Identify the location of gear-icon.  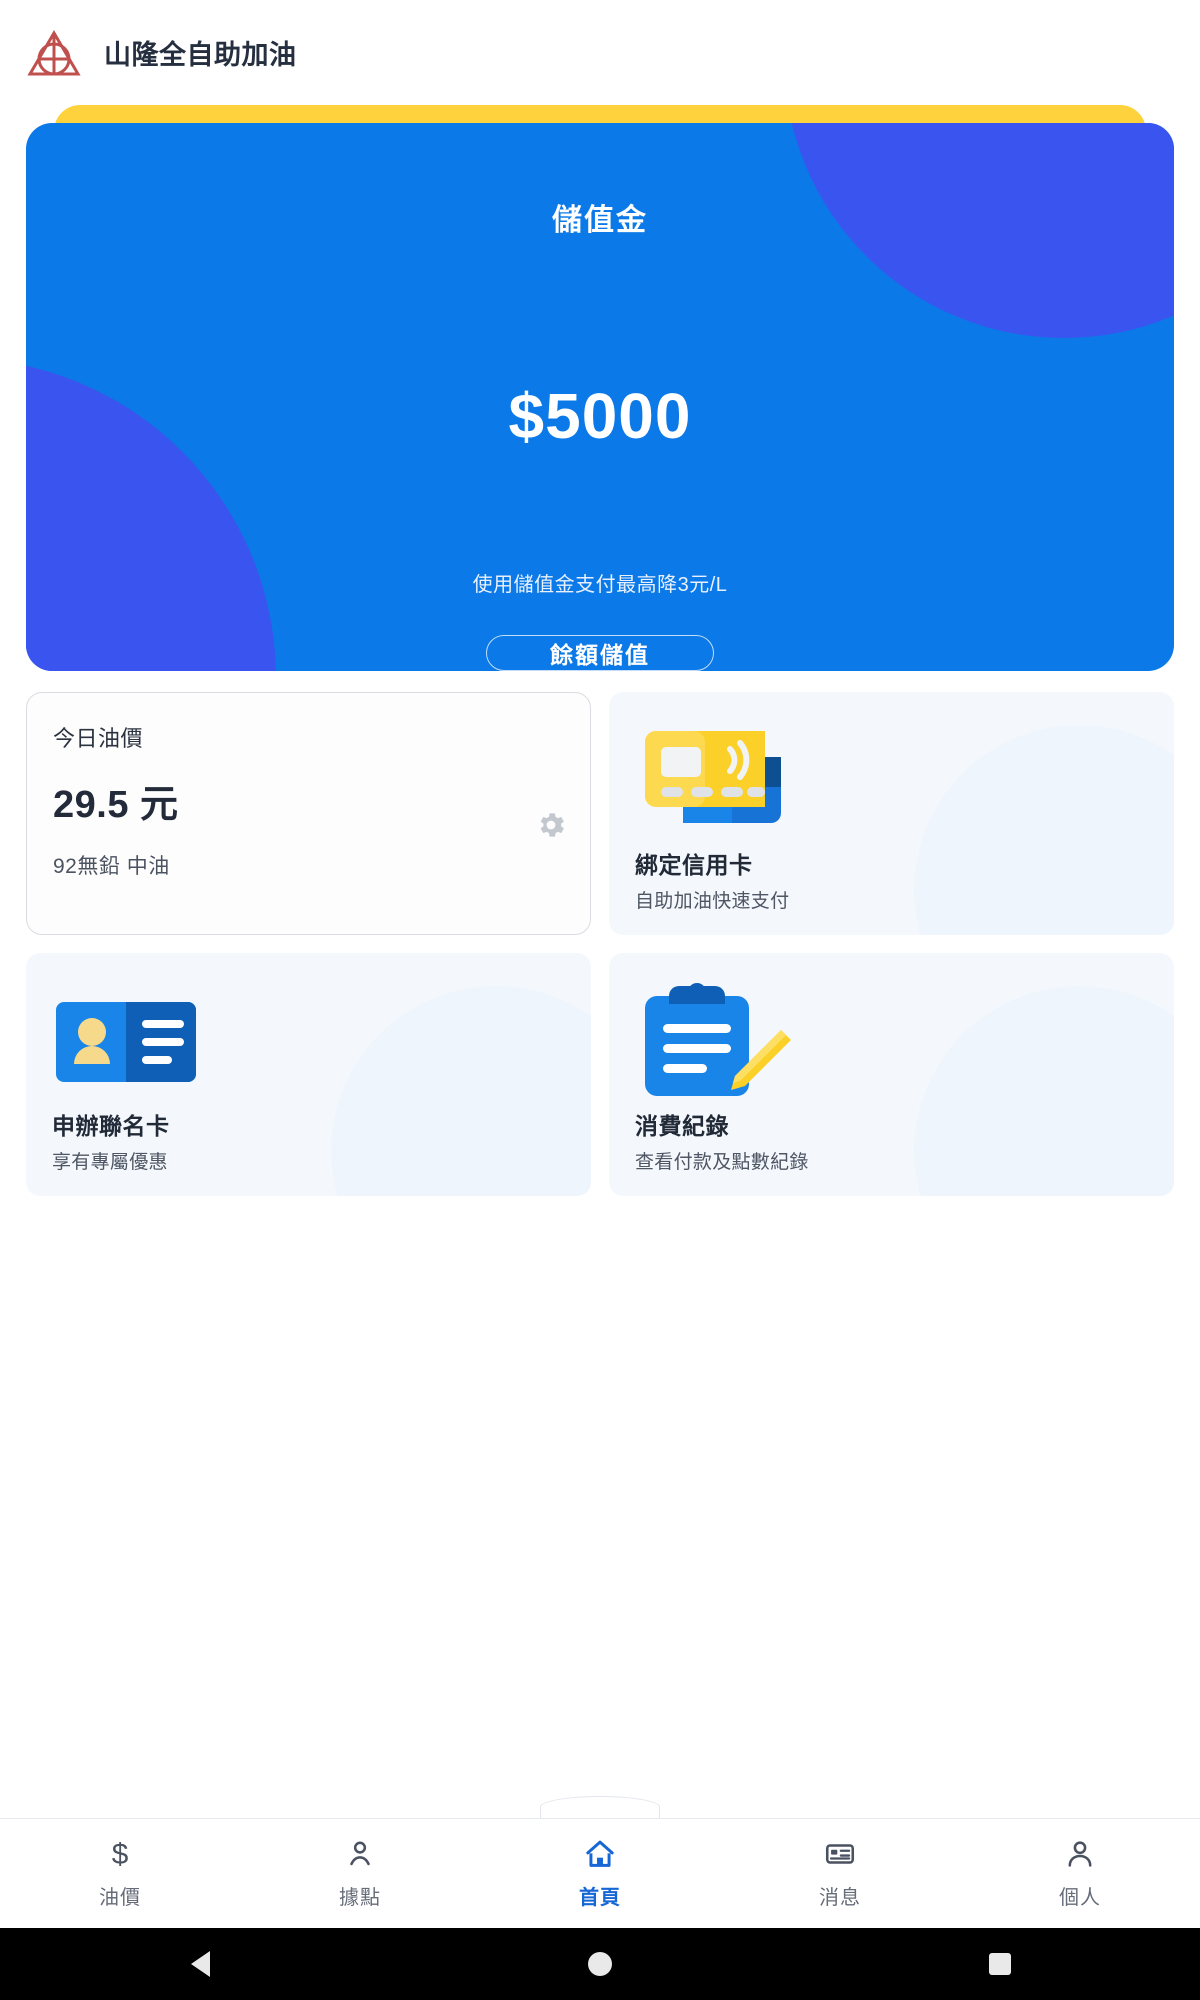
(551, 825).